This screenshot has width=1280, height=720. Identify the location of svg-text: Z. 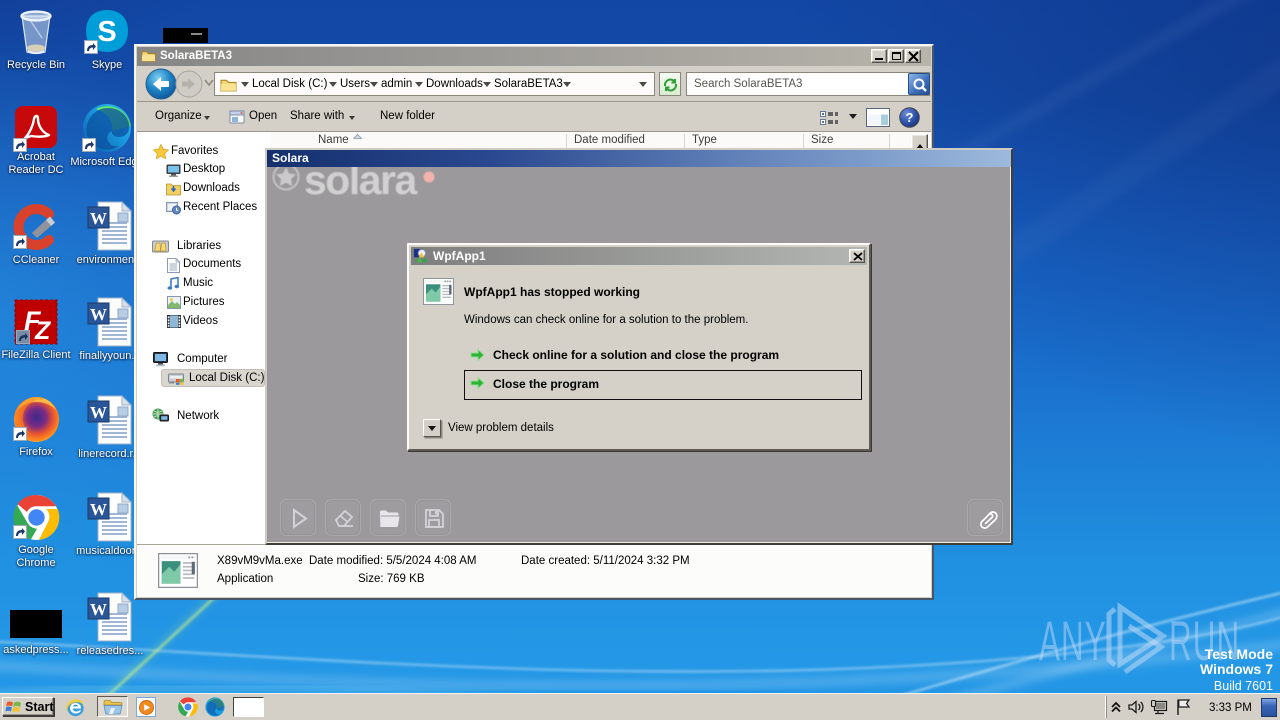
(43, 331).